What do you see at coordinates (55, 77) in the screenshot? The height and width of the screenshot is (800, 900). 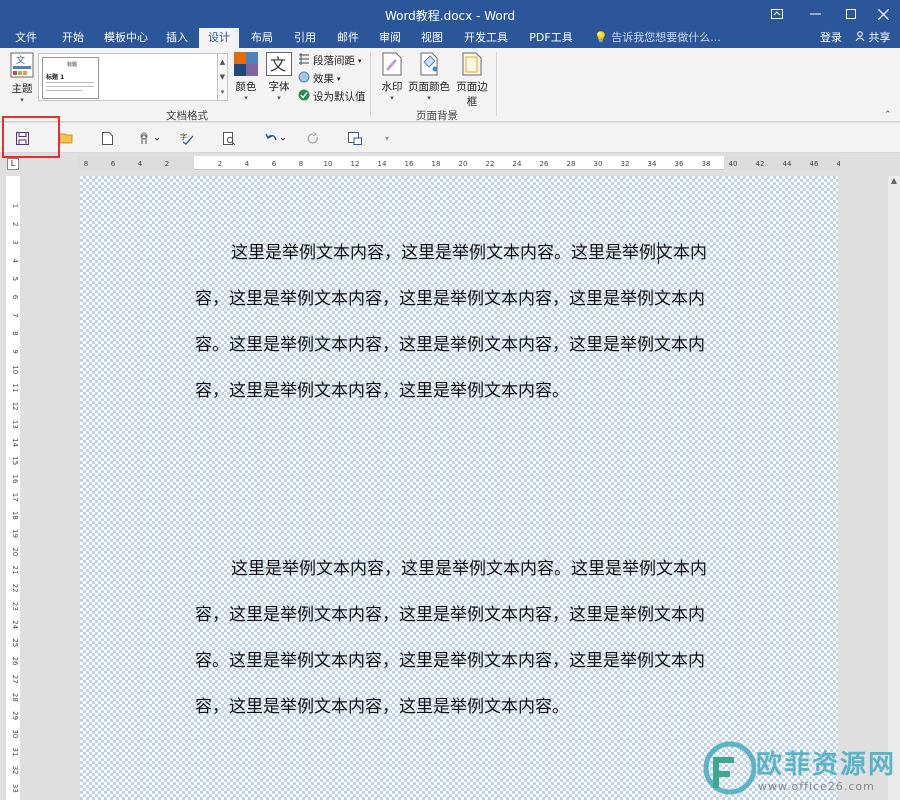 I see `thumb-heading: 标题 1` at bounding box center [55, 77].